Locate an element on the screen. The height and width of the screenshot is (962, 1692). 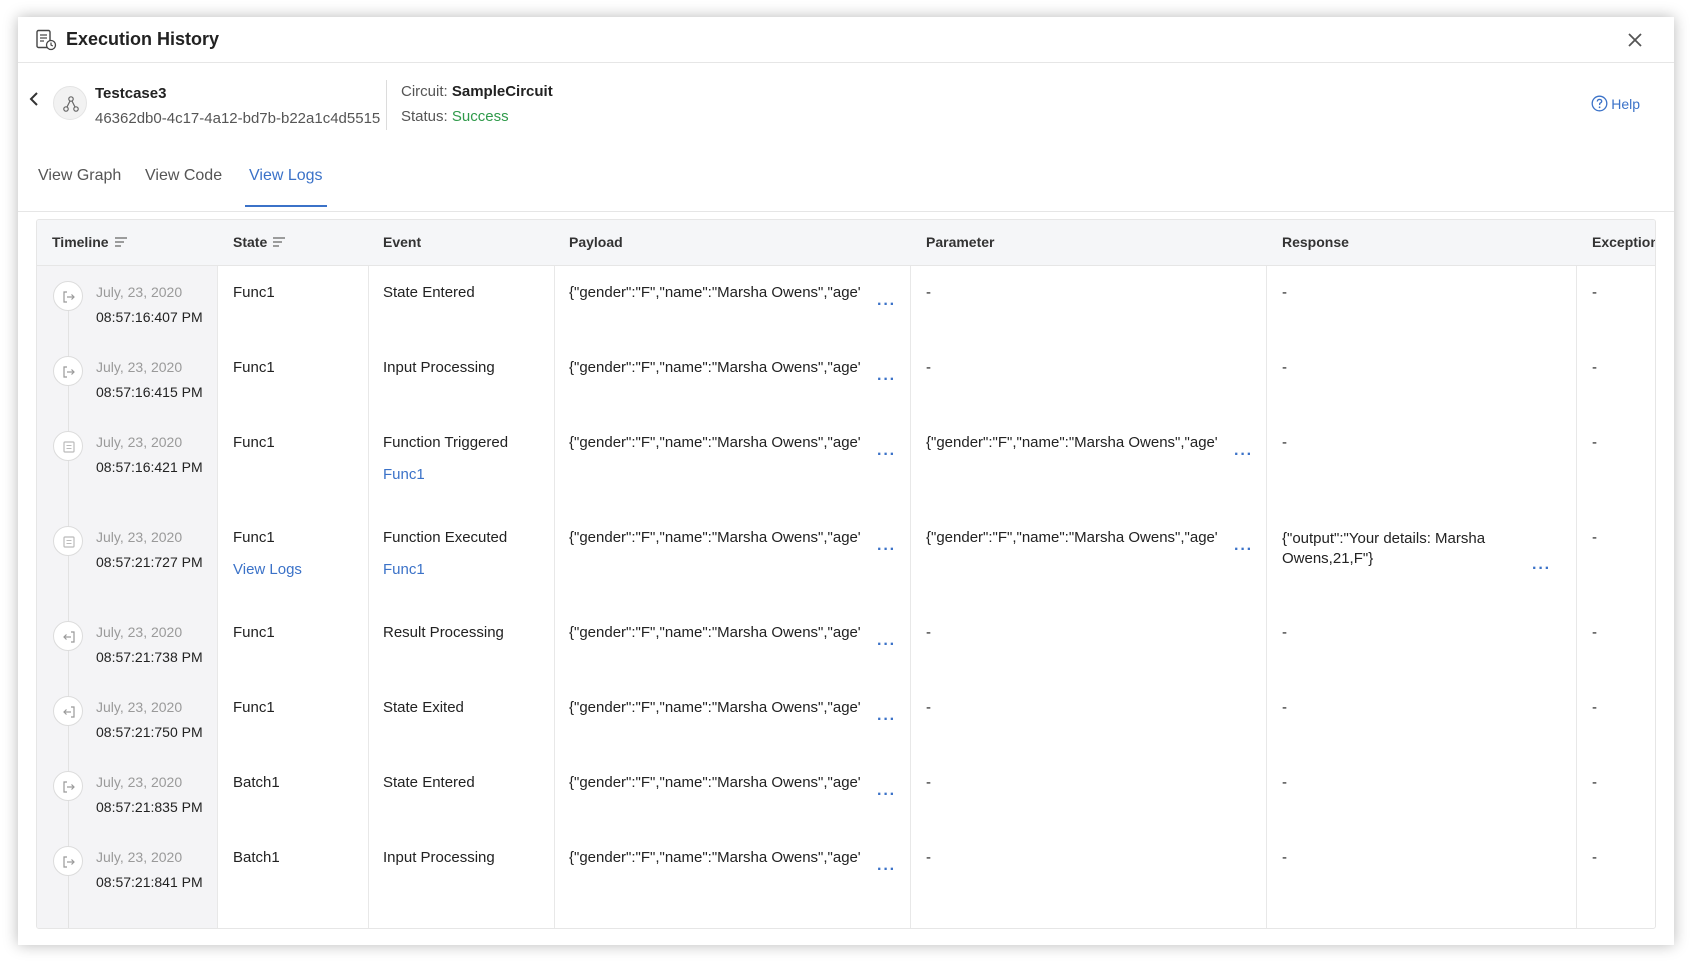
row-time: 08:57:16:407 PM is located at coordinates (149, 317).